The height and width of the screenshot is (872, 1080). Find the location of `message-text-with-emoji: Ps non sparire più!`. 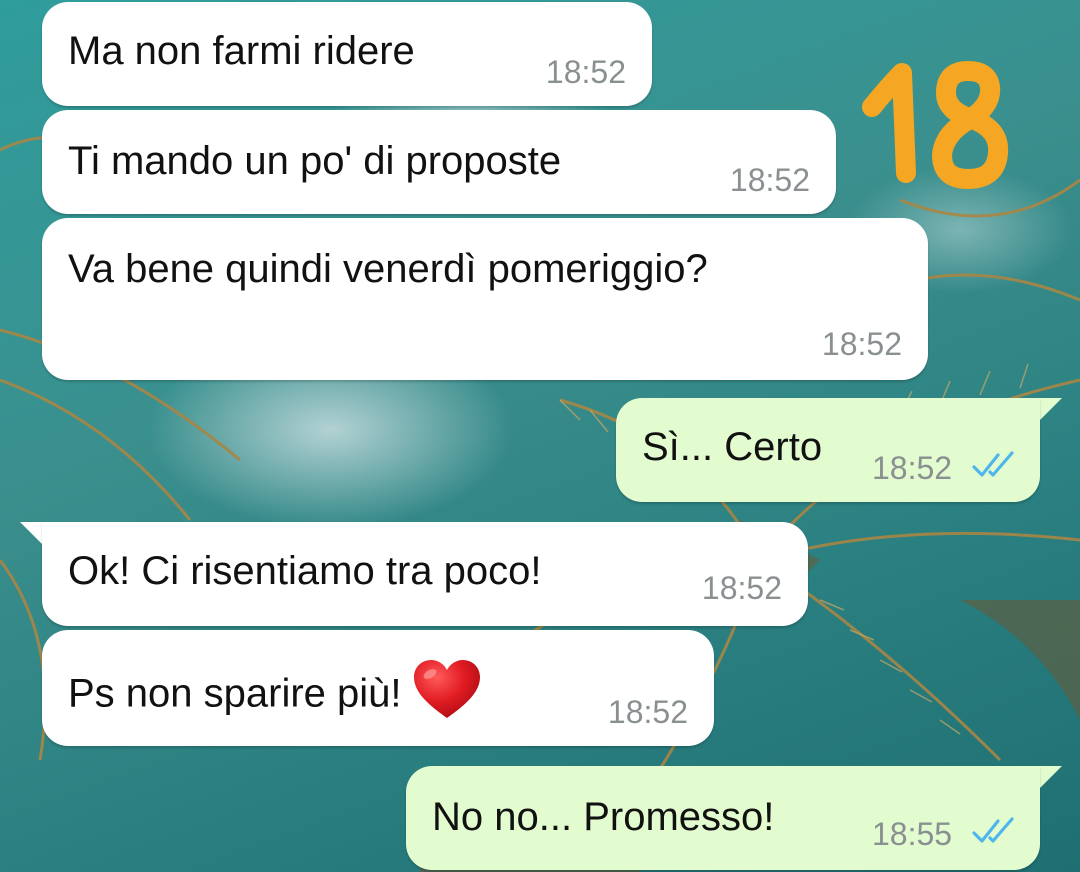

message-text-with-emoji: Ps non sparire più! is located at coordinates (275, 694).